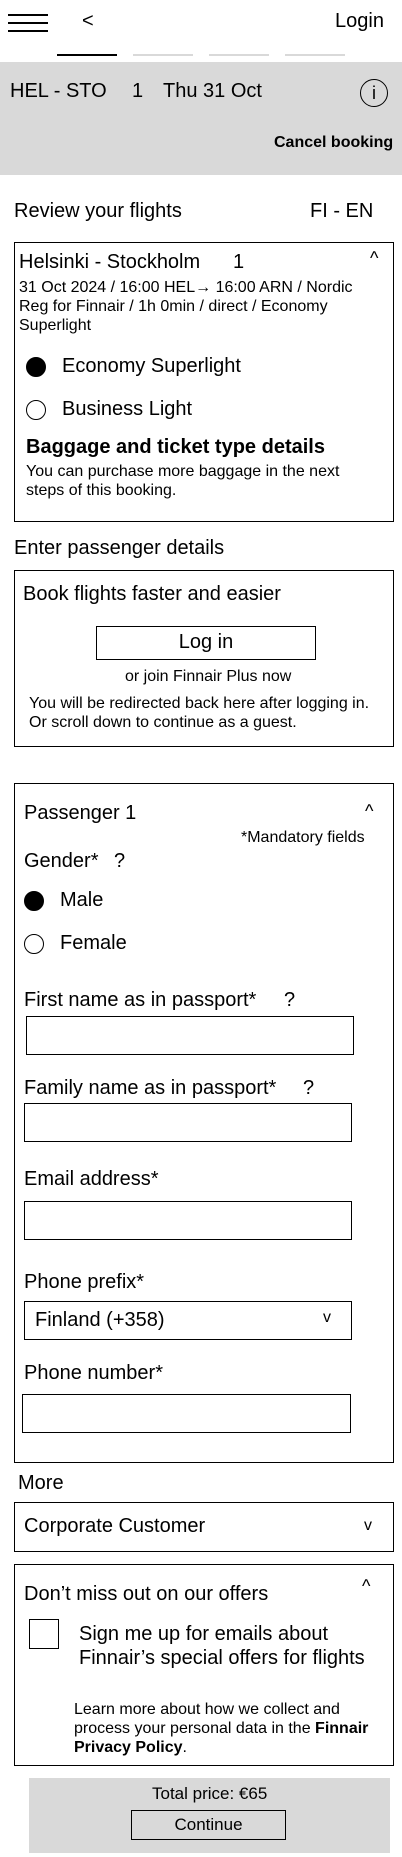 Image resolution: width=402 pixels, height=1857 pixels. Describe the element at coordinates (98, 211) in the screenshot. I see `review-flights-heading: Review your flights` at that location.